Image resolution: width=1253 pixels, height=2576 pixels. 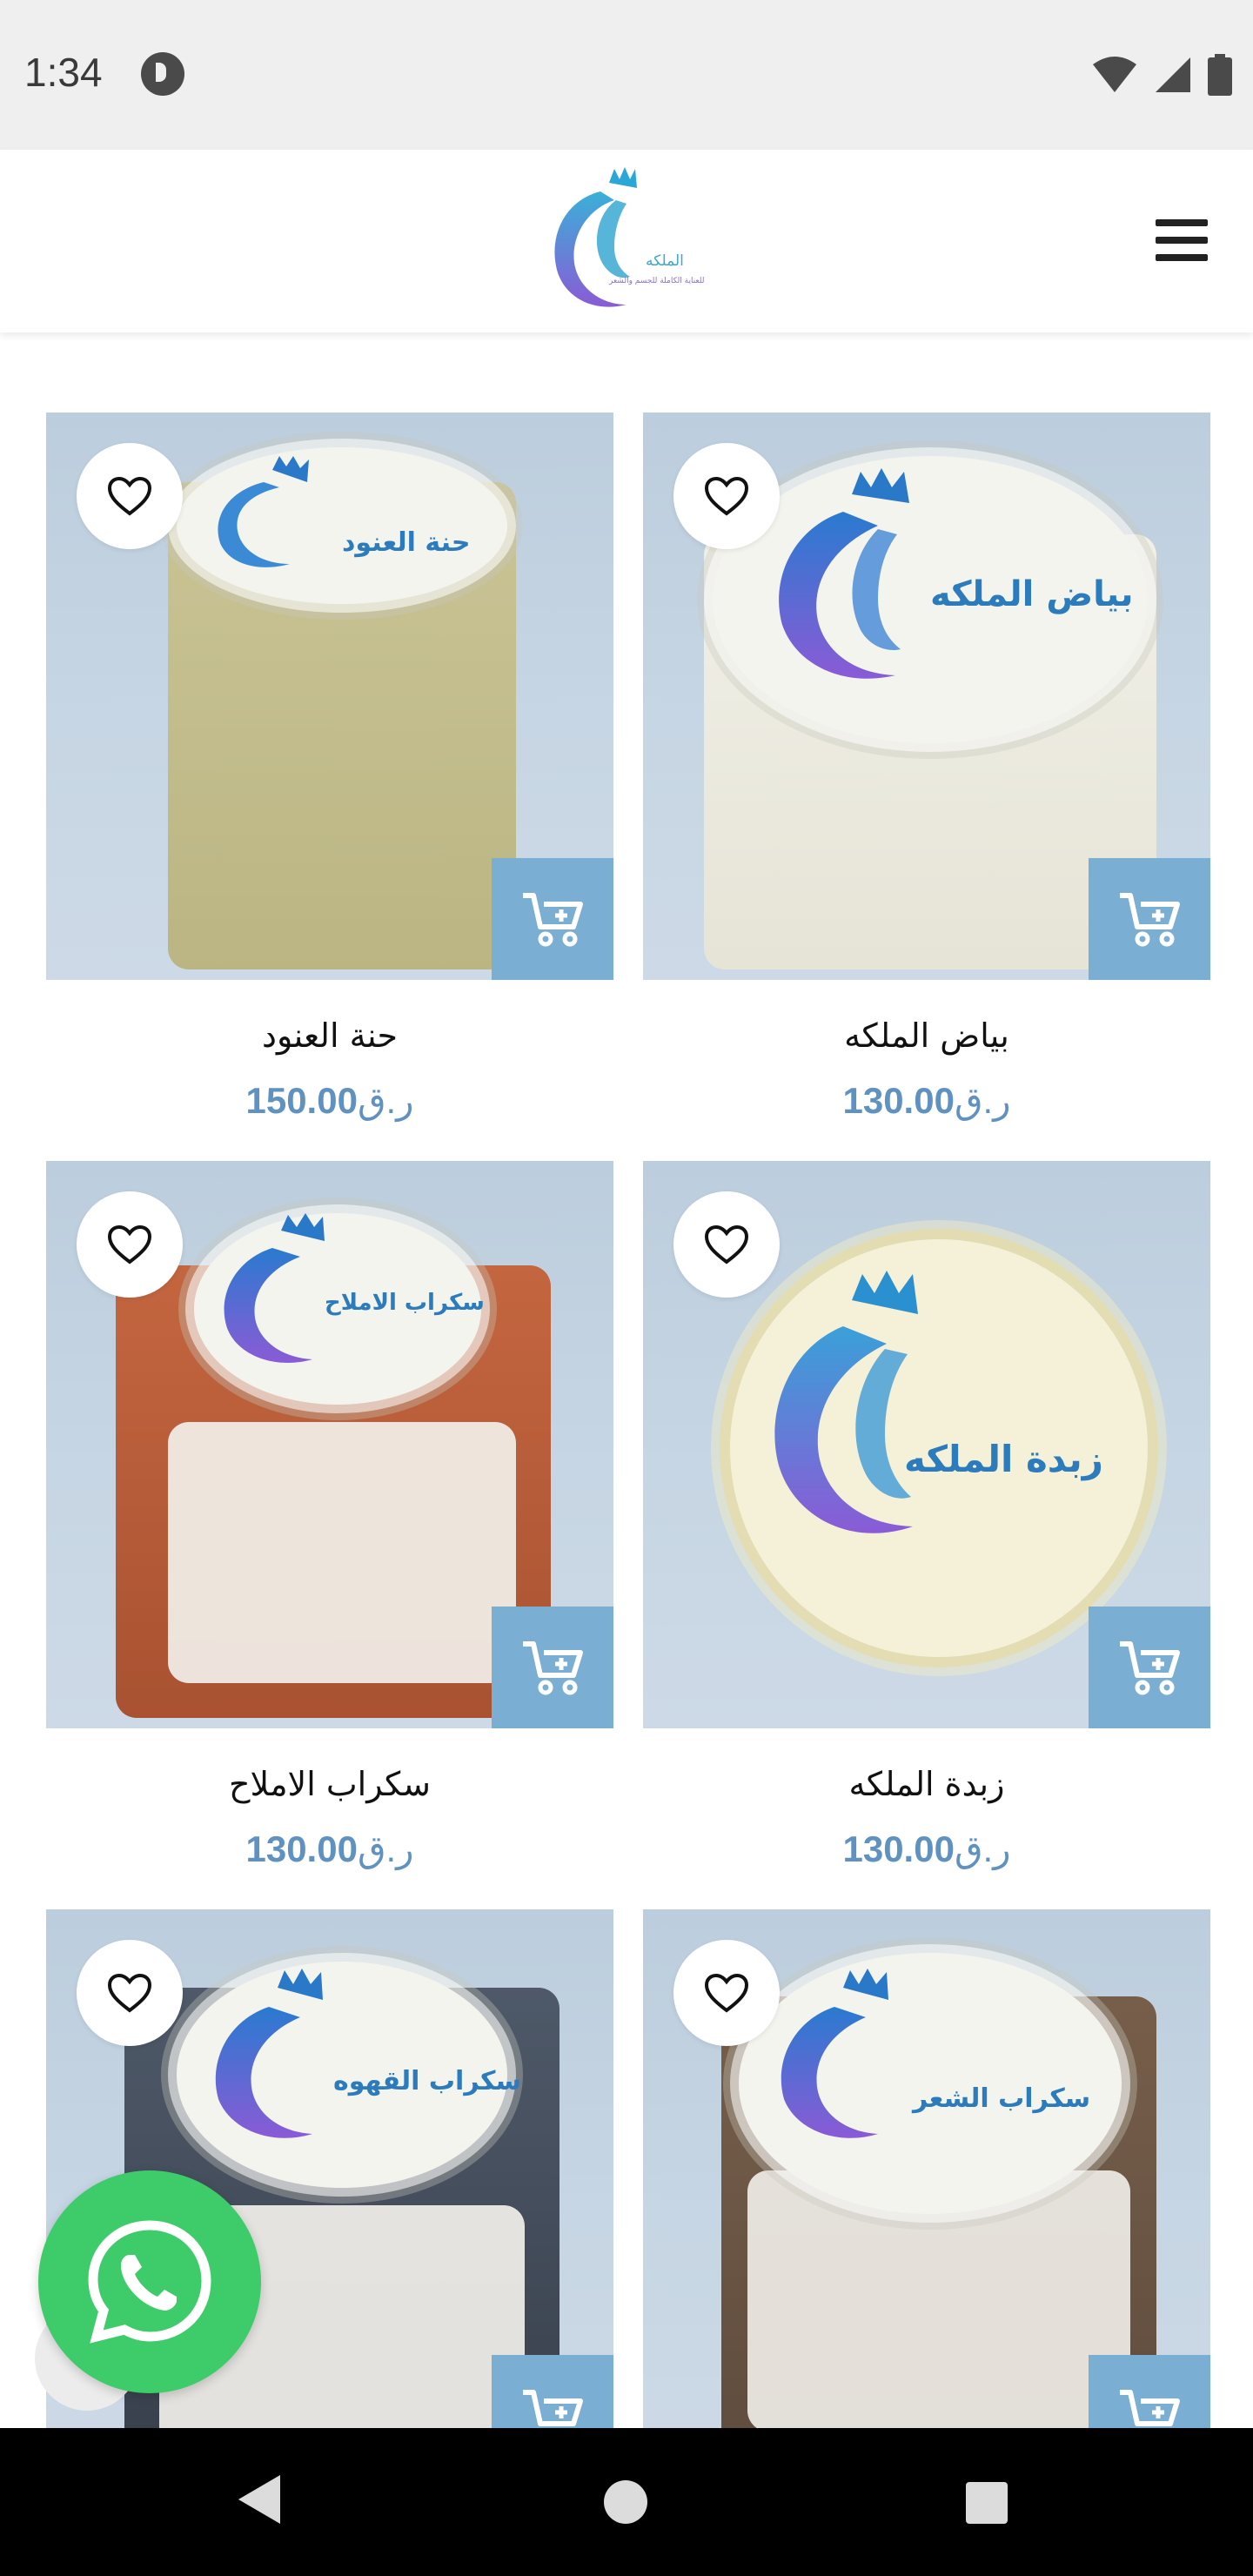 I want to click on jar-label-text: سكراب الشعر, so click(x=1002, y=2098).